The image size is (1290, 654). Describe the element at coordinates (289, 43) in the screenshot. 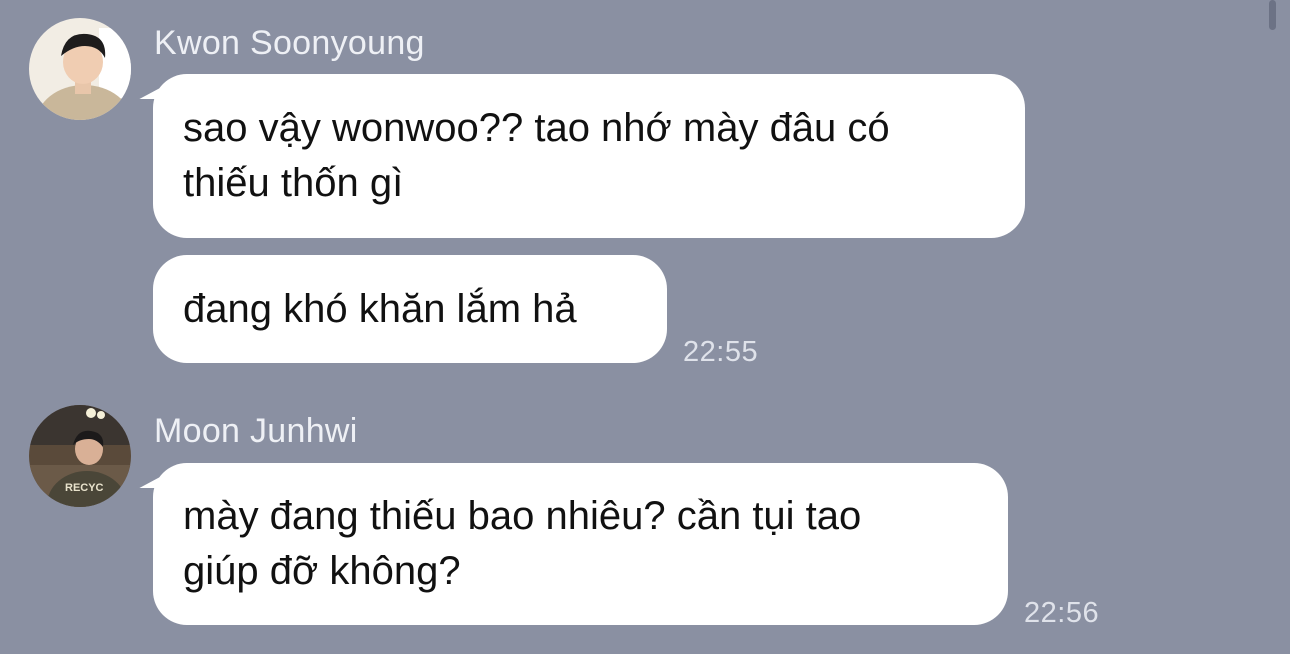

I see `sender-name: Kwon Soonyoung` at that location.